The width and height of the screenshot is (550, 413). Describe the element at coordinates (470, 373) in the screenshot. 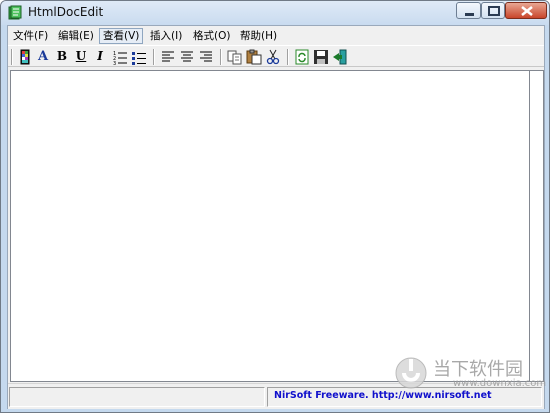

I see `watermark: 当下软件园 www.downxia.com` at that location.